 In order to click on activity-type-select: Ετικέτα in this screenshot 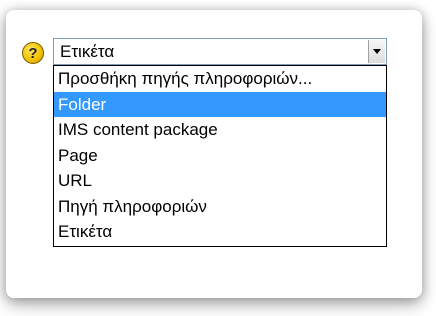, I will do `click(220, 51)`.